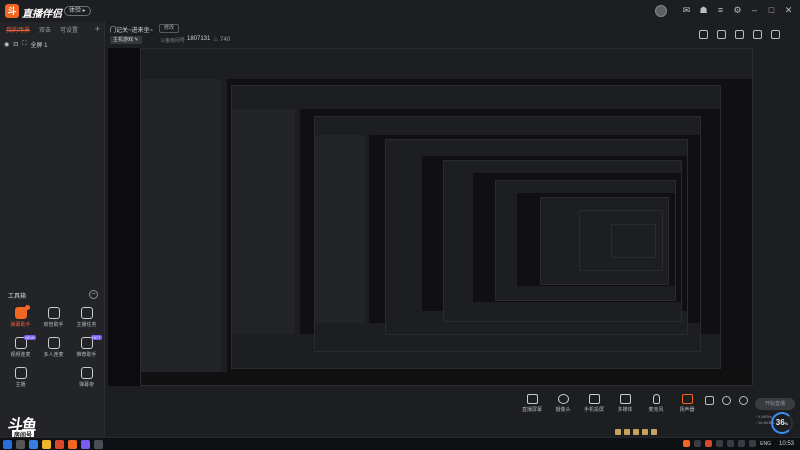  What do you see at coordinates (25, 342) in the screenshot?
I see `video-link-icon: NEW` at bounding box center [25, 342].